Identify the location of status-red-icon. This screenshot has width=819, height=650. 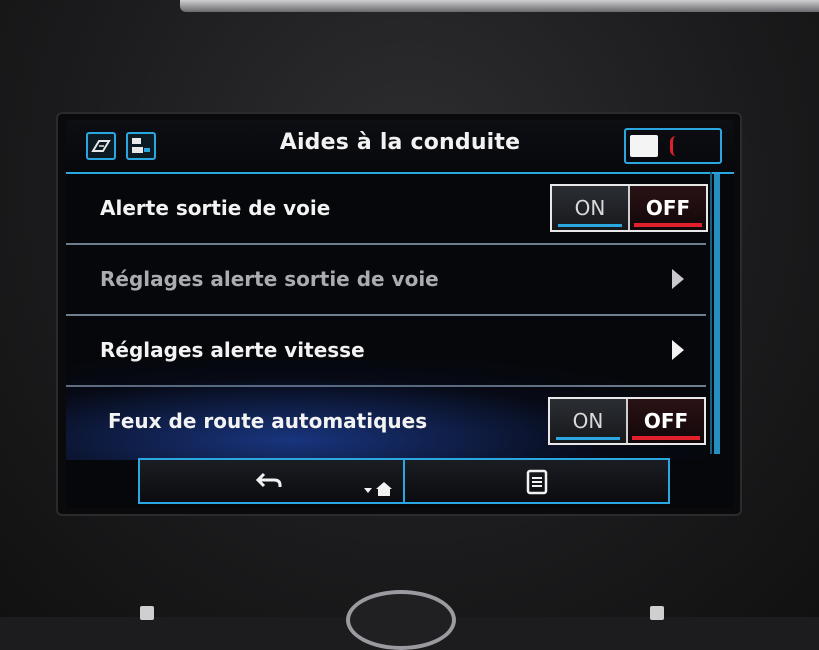
(674, 146).